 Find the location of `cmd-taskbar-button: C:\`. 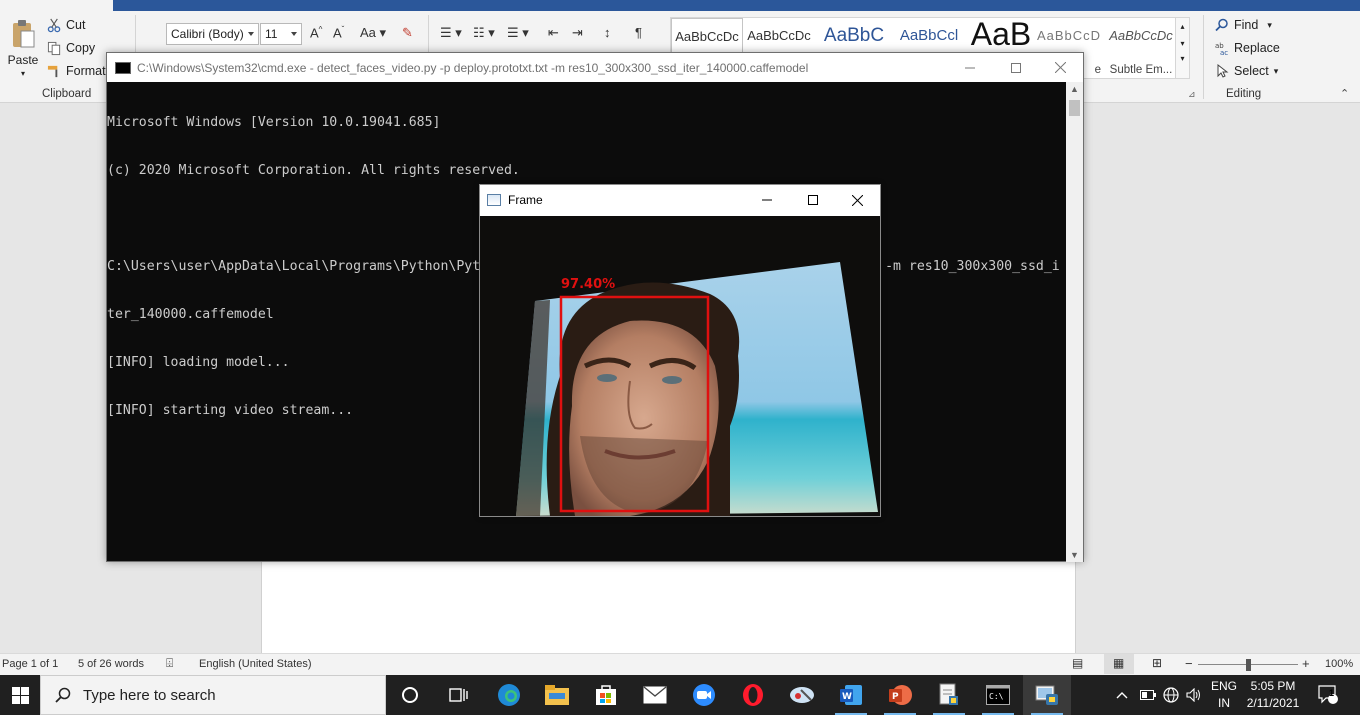

cmd-taskbar-button: C:\ is located at coordinates (998, 695).